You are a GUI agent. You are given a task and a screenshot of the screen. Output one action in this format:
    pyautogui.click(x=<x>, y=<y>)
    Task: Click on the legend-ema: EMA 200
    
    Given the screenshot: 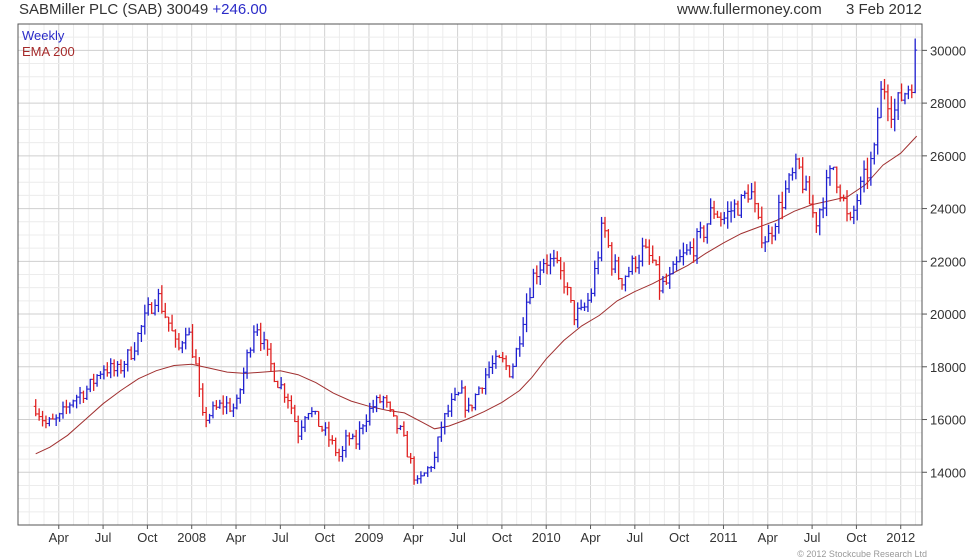 What is the action you would take?
    pyautogui.click(x=48, y=51)
    